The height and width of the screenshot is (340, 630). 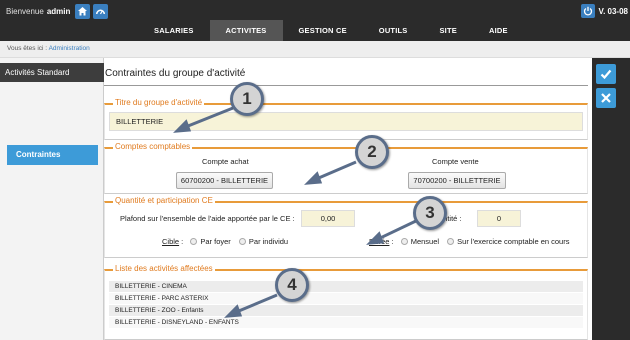 What do you see at coordinates (346, 85) in the screenshot?
I see `title-divider` at bounding box center [346, 85].